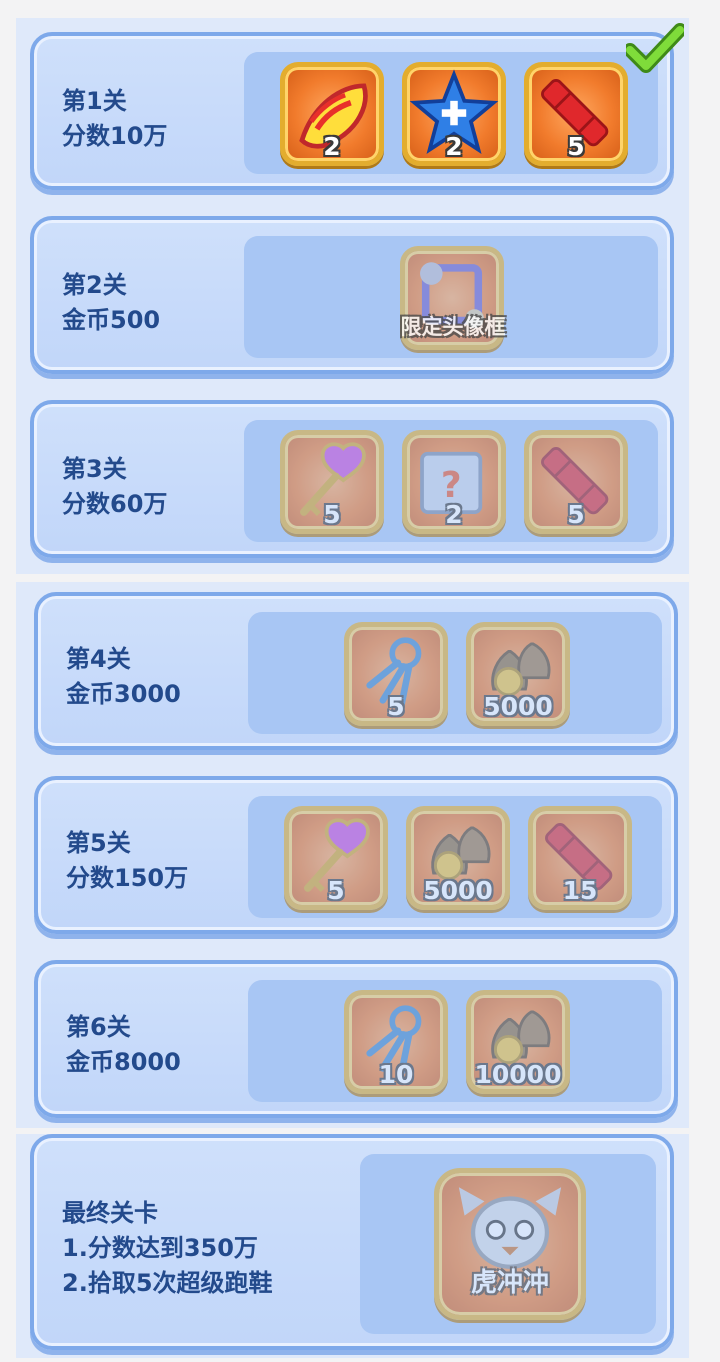 This screenshot has height=1362, width=720. Describe the element at coordinates (127, 860) in the screenshot. I see `level-title: 第5关 分数150万` at that location.